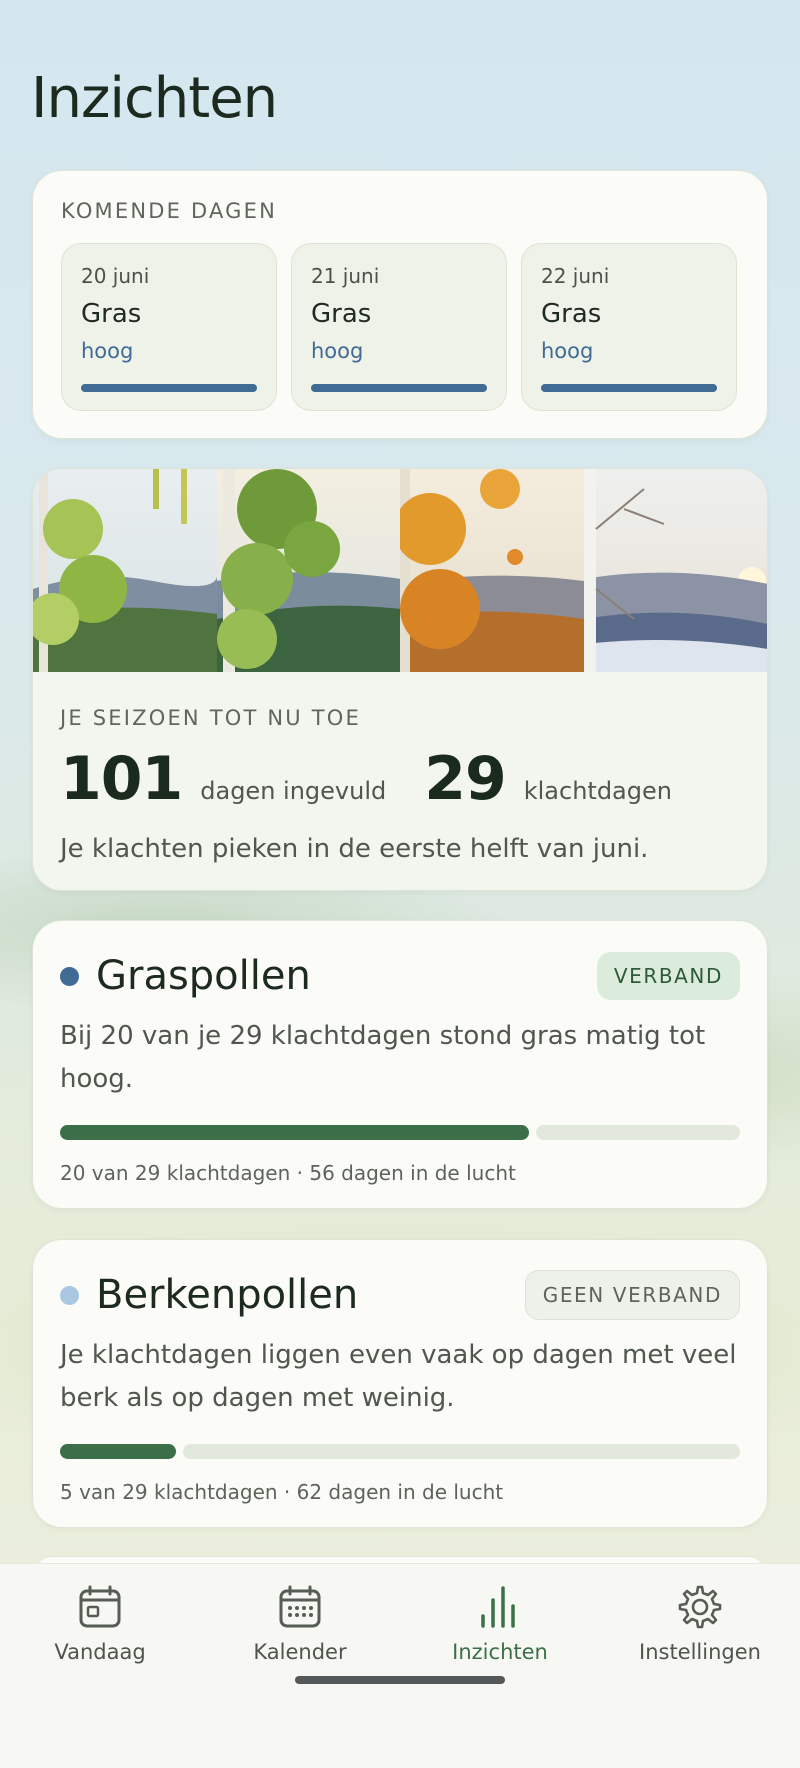  I want to click on nav-item-vandaag: Vandaag, so click(100, 1624).